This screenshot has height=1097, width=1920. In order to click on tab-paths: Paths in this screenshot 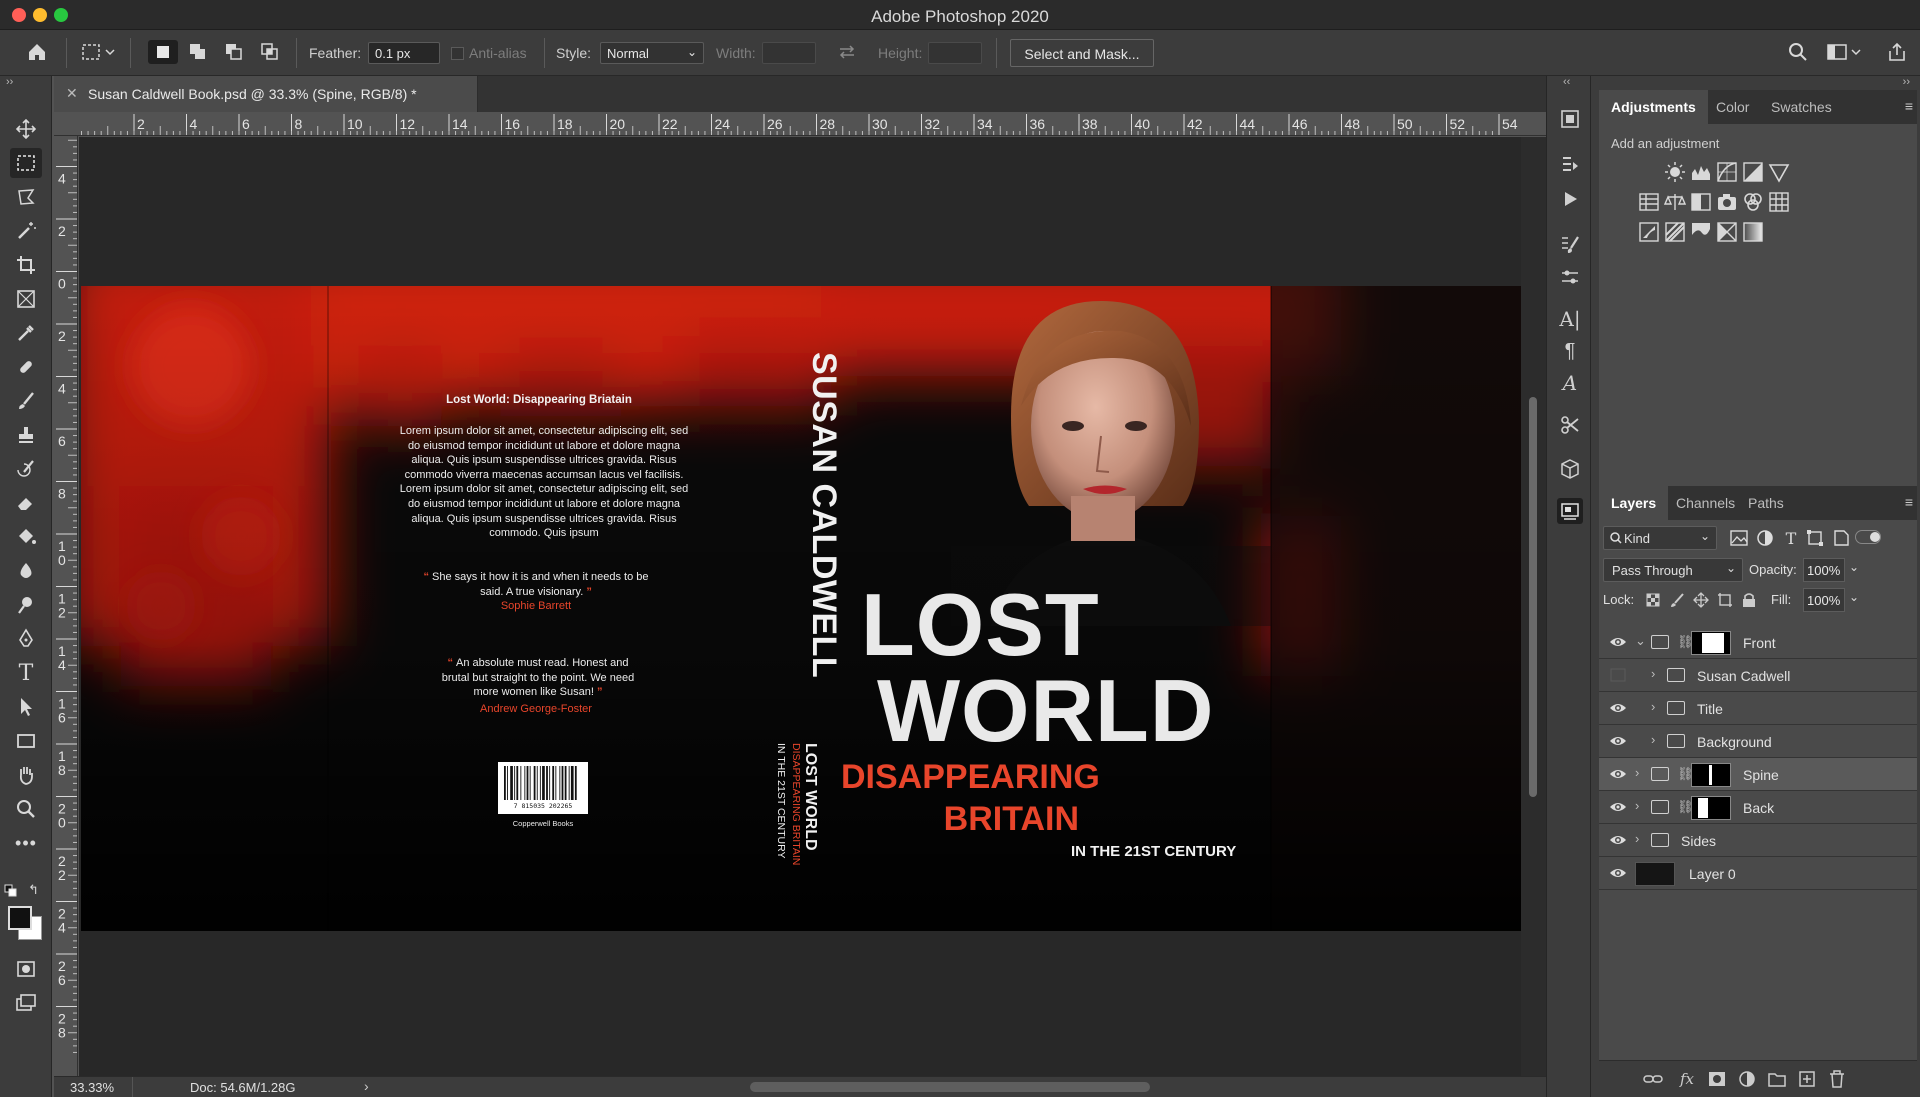, I will do `click(1766, 503)`.